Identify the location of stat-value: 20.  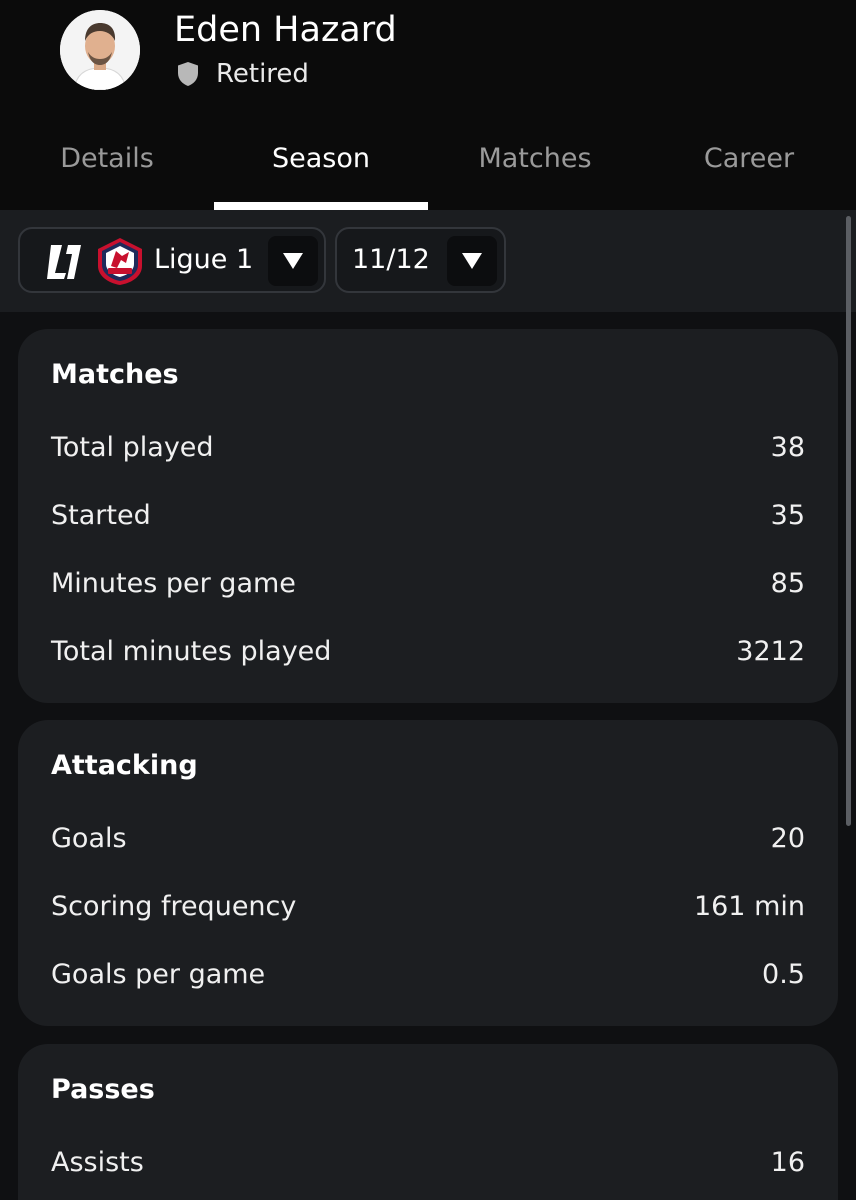
(787, 838).